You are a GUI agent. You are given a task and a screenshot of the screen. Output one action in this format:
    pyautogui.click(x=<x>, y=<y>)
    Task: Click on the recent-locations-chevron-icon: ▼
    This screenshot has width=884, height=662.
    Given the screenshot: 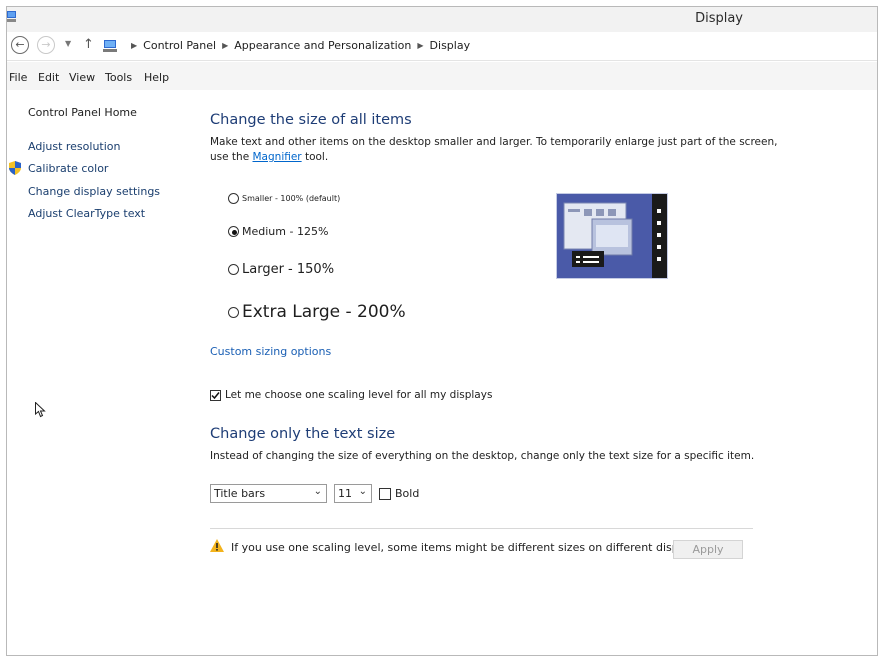 What is the action you would take?
    pyautogui.click(x=68, y=43)
    